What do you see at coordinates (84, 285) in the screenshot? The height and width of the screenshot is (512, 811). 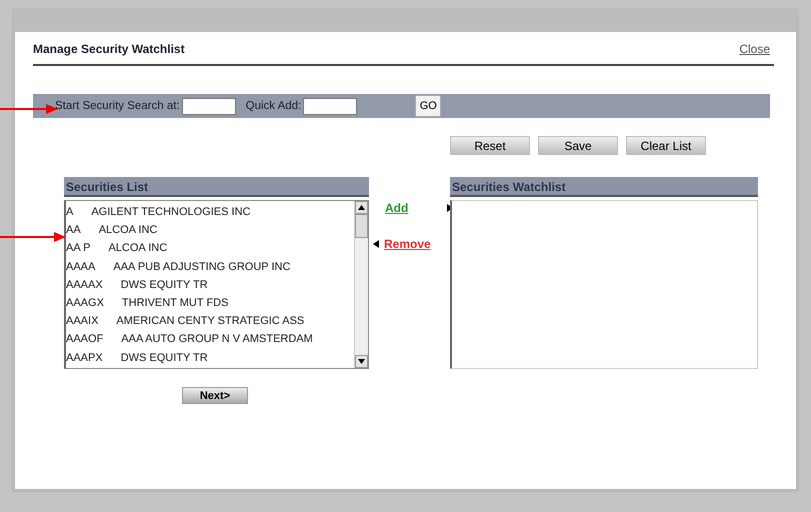 I see `symbol-text: AAAAX` at bounding box center [84, 285].